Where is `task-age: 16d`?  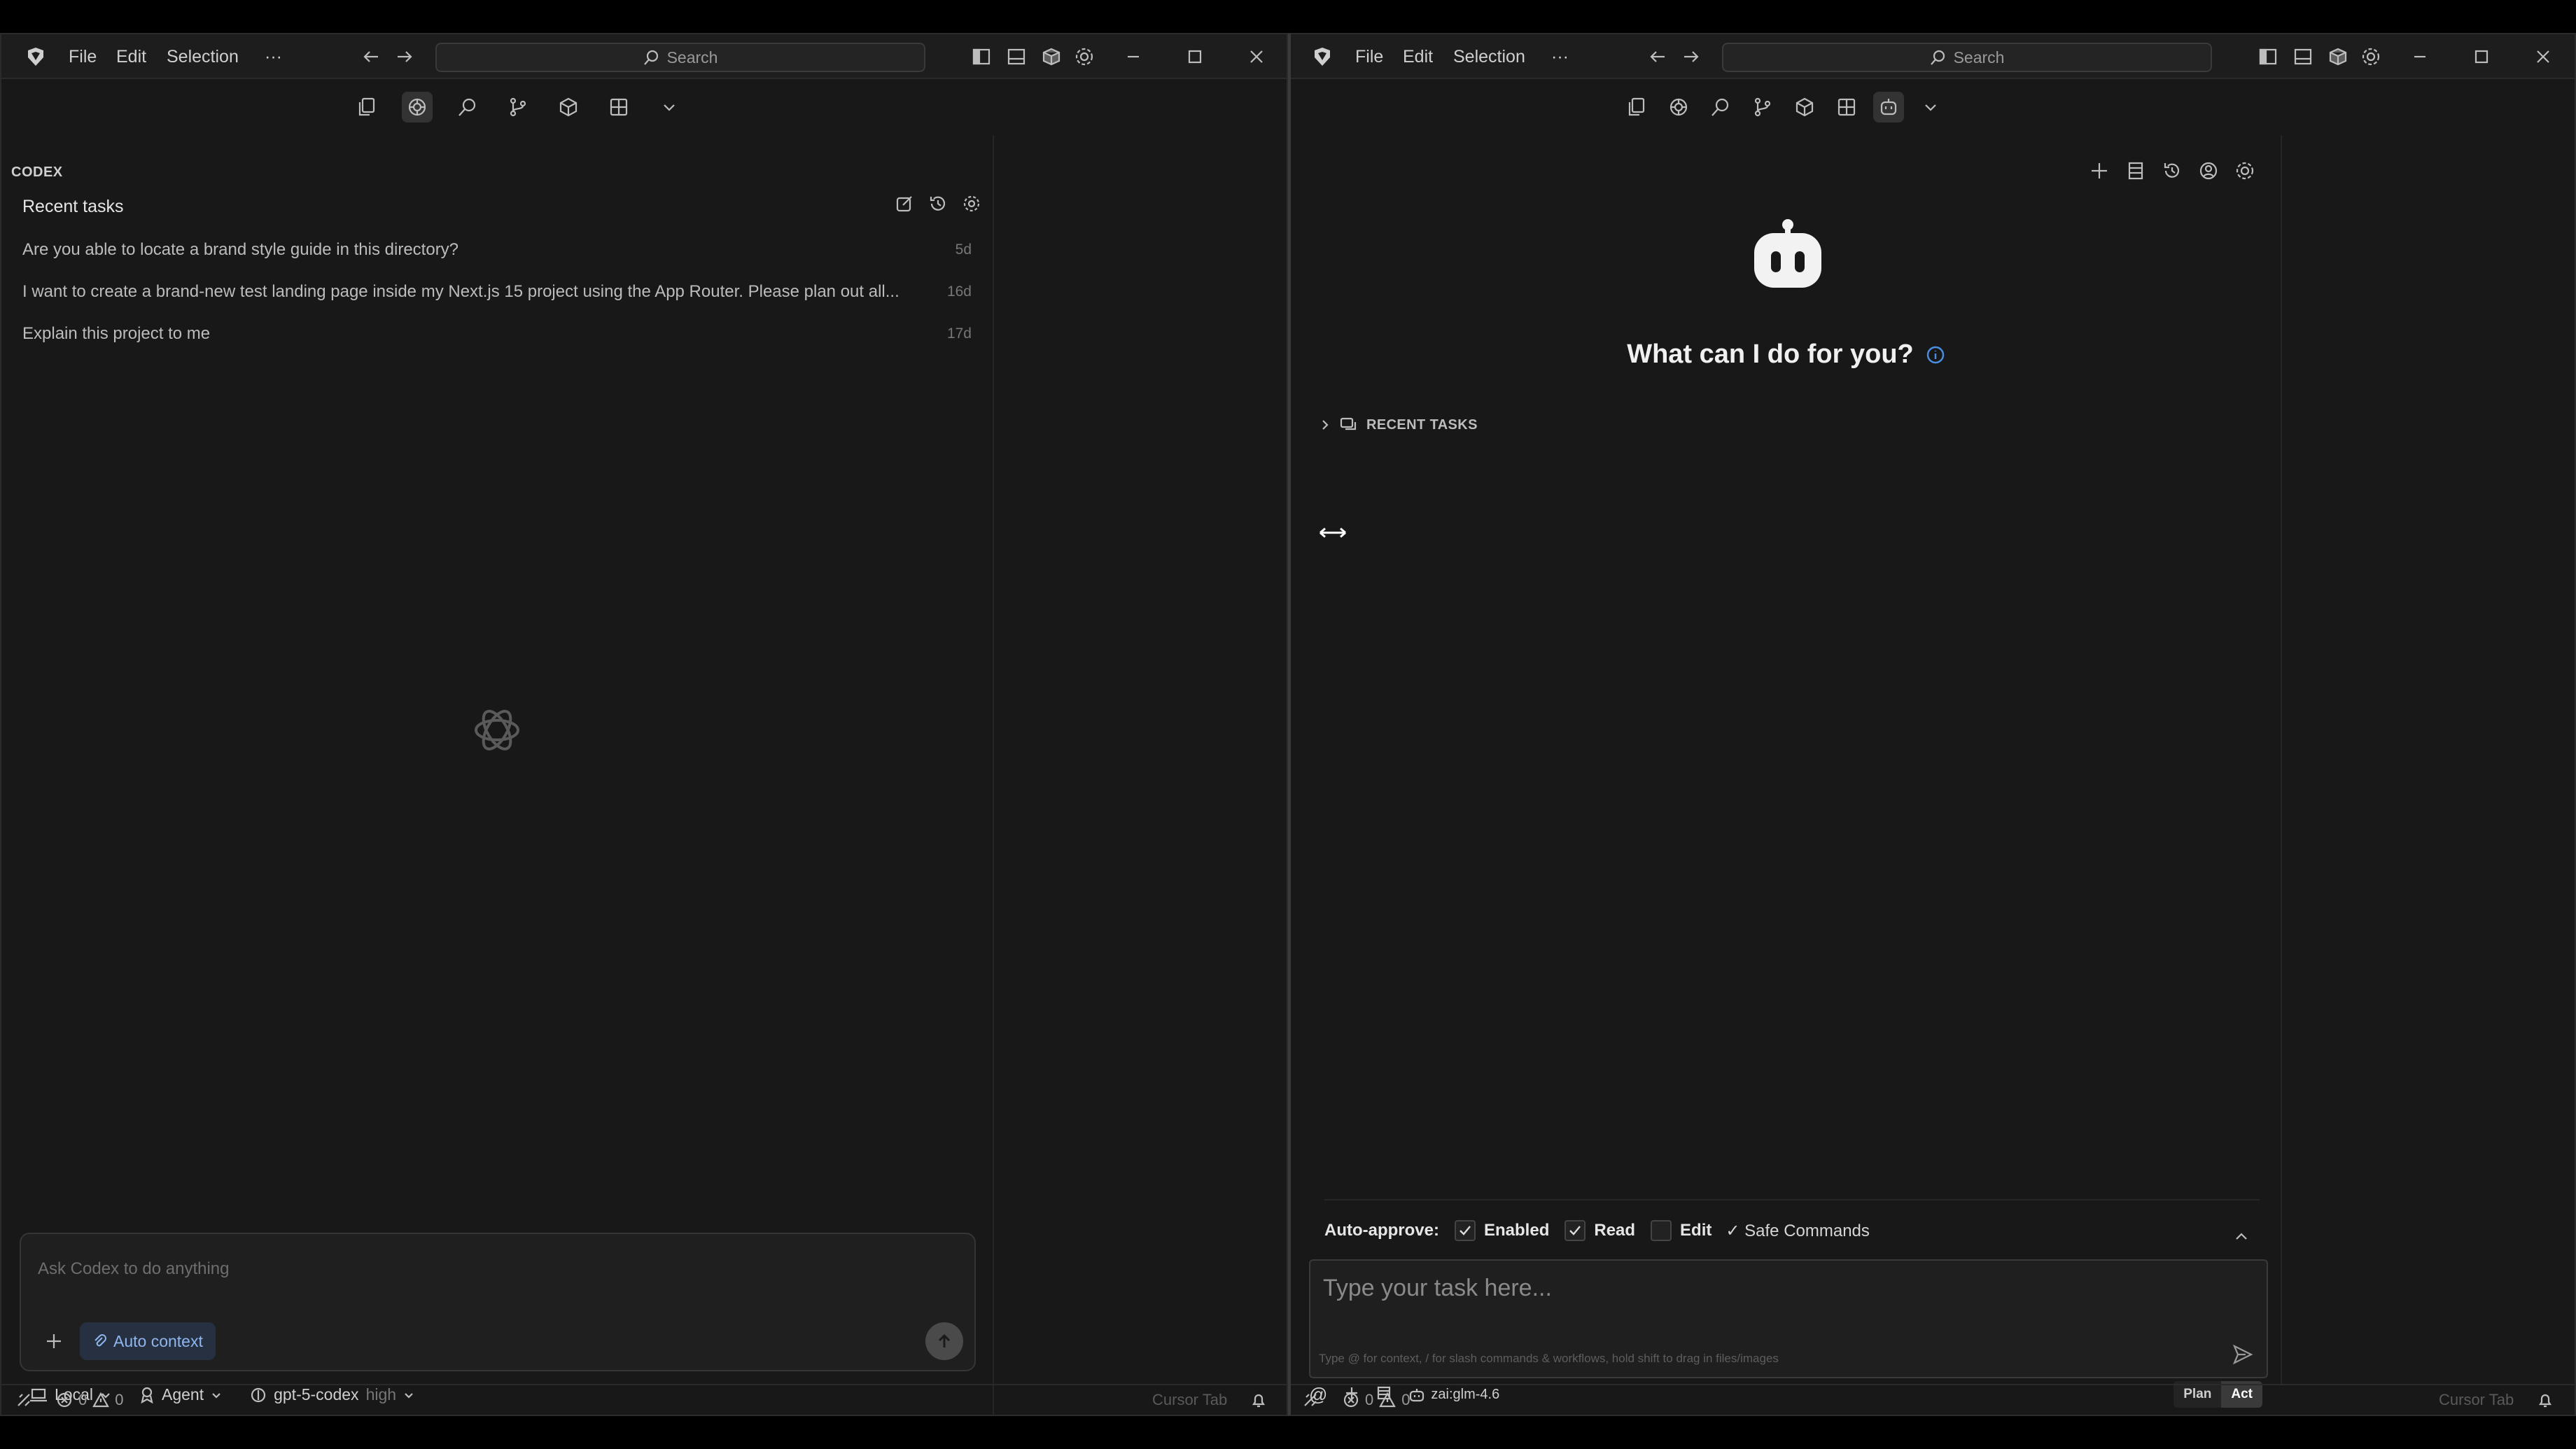 task-age: 16d is located at coordinates (959, 292).